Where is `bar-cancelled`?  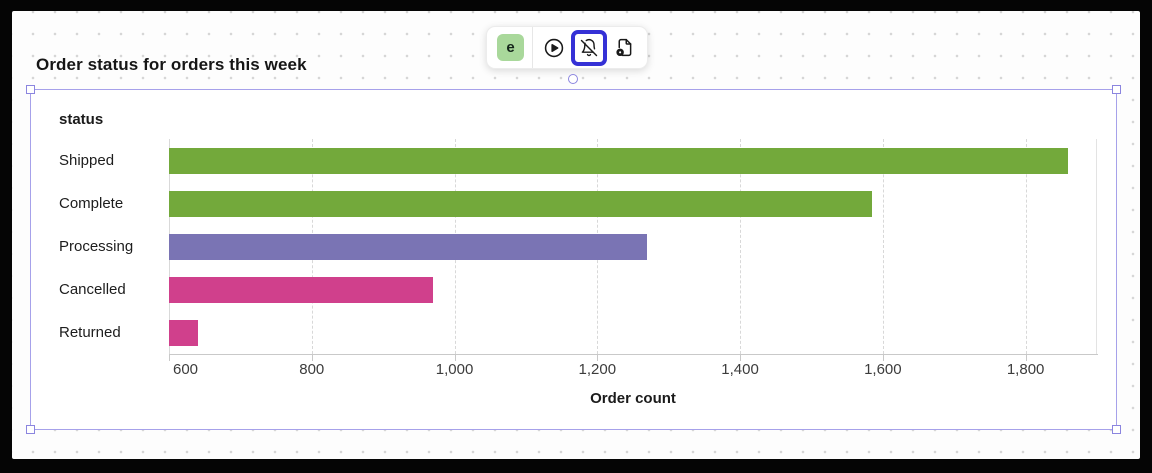
bar-cancelled is located at coordinates (301, 289).